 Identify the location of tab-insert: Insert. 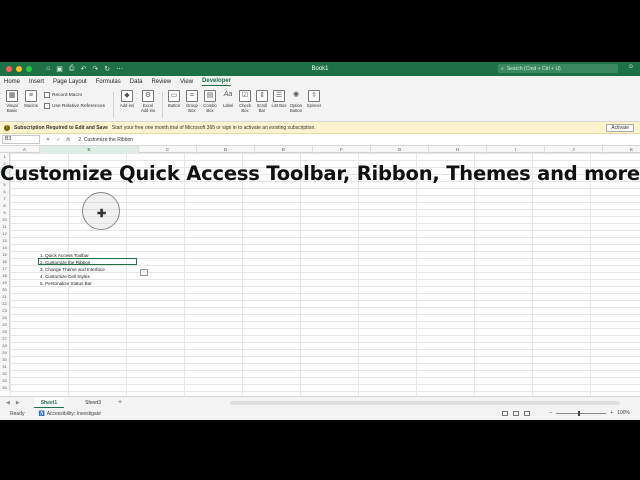
(36, 82).